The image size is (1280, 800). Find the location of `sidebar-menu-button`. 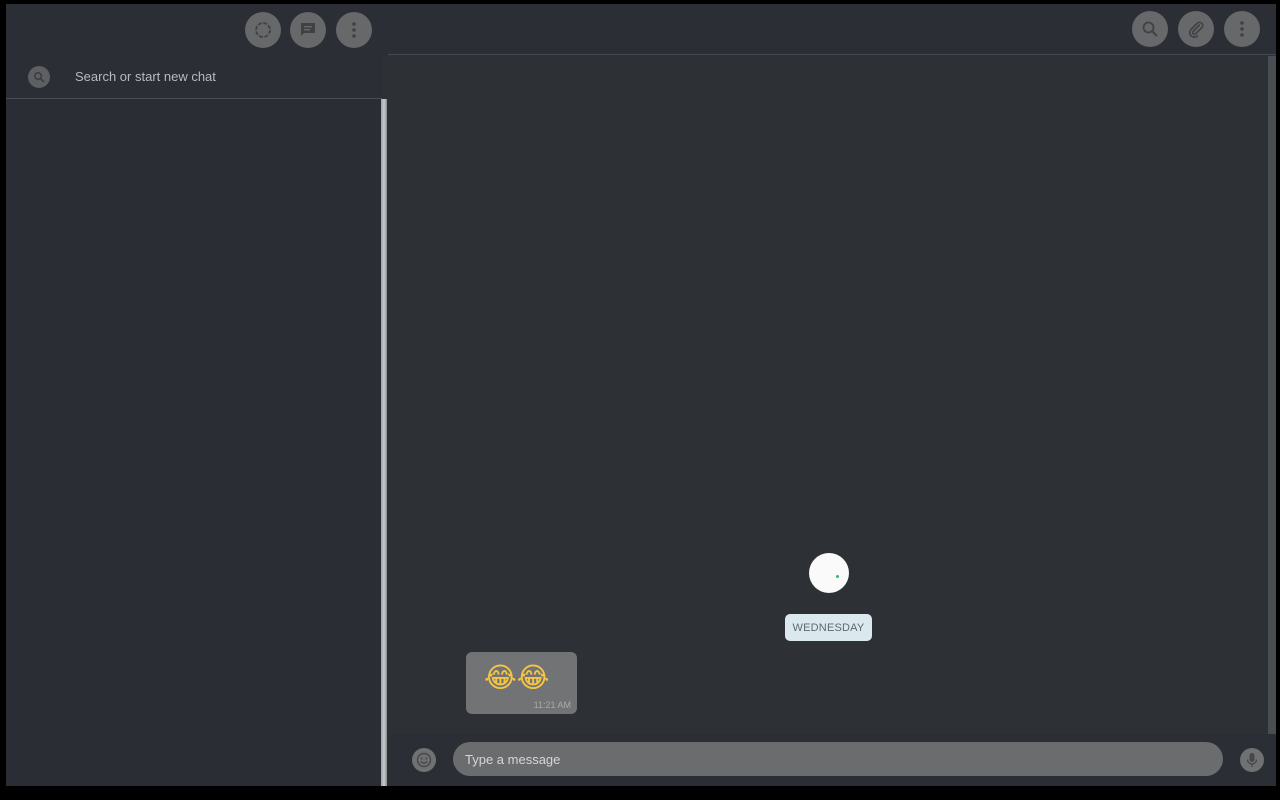

sidebar-menu-button is located at coordinates (354, 30).